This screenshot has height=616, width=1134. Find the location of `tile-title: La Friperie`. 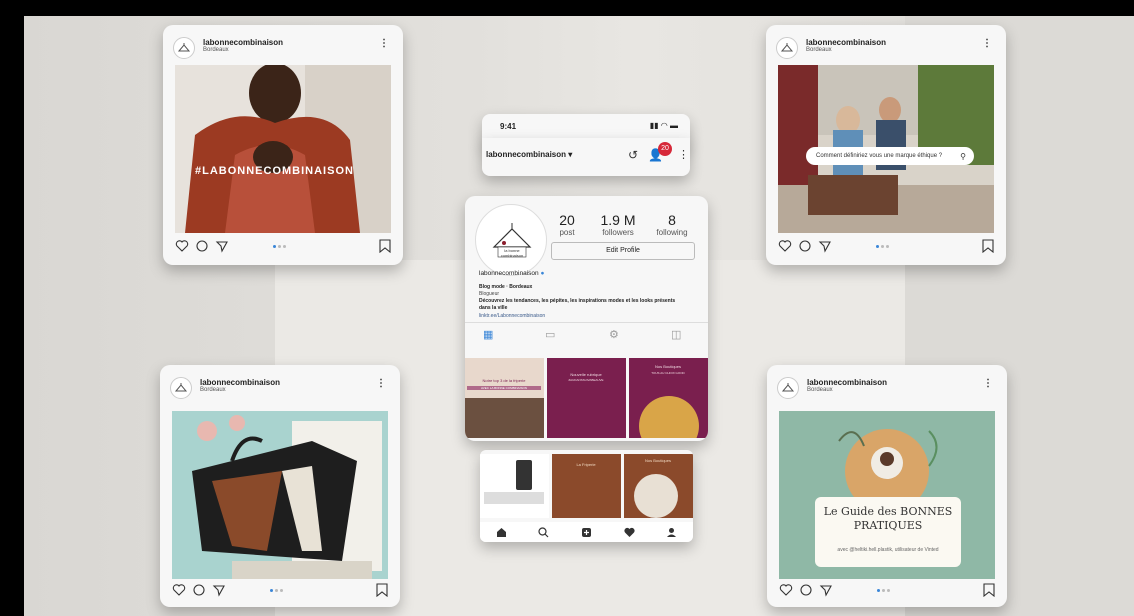

tile-title: La Friperie is located at coordinates (586, 464).